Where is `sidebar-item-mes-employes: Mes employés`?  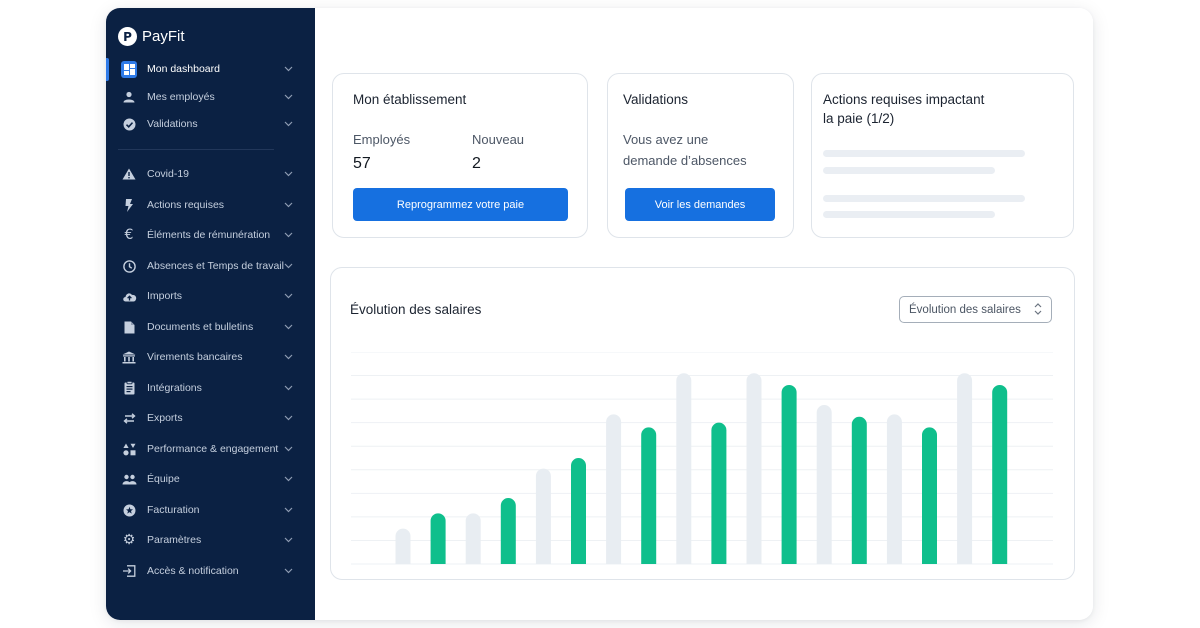 sidebar-item-mes-employes: Mes employés is located at coordinates (210, 97).